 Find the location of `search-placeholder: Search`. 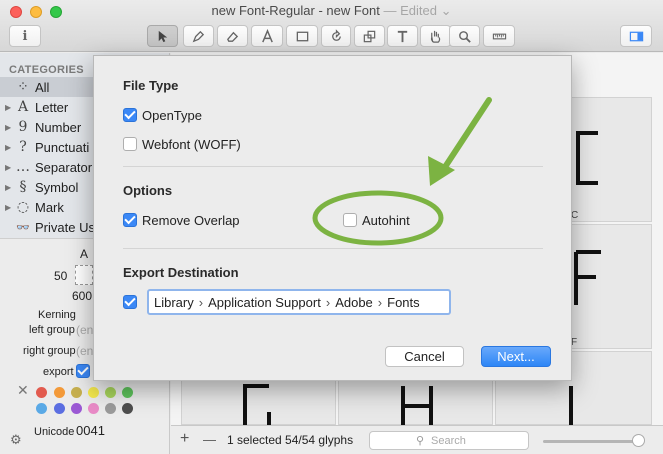

search-placeholder: Search is located at coordinates (448, 441).